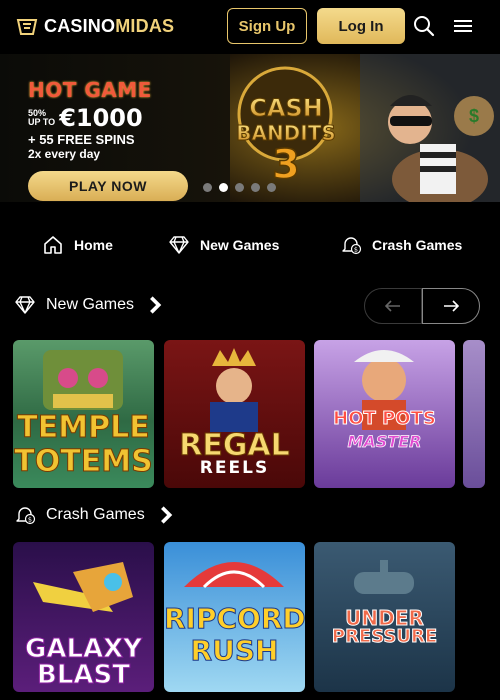  What do you see at coordinates (365, 128) in the screenshot?
I see `cash-bandits-artwork: CASH BANDITS 3 $` at bounding box center [365, 128].